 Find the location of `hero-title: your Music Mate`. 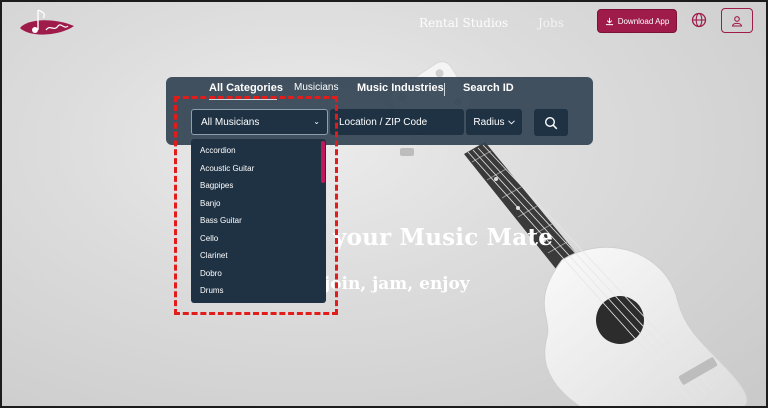

hero-title: your Music Mate is located at coordinates (443, 237).